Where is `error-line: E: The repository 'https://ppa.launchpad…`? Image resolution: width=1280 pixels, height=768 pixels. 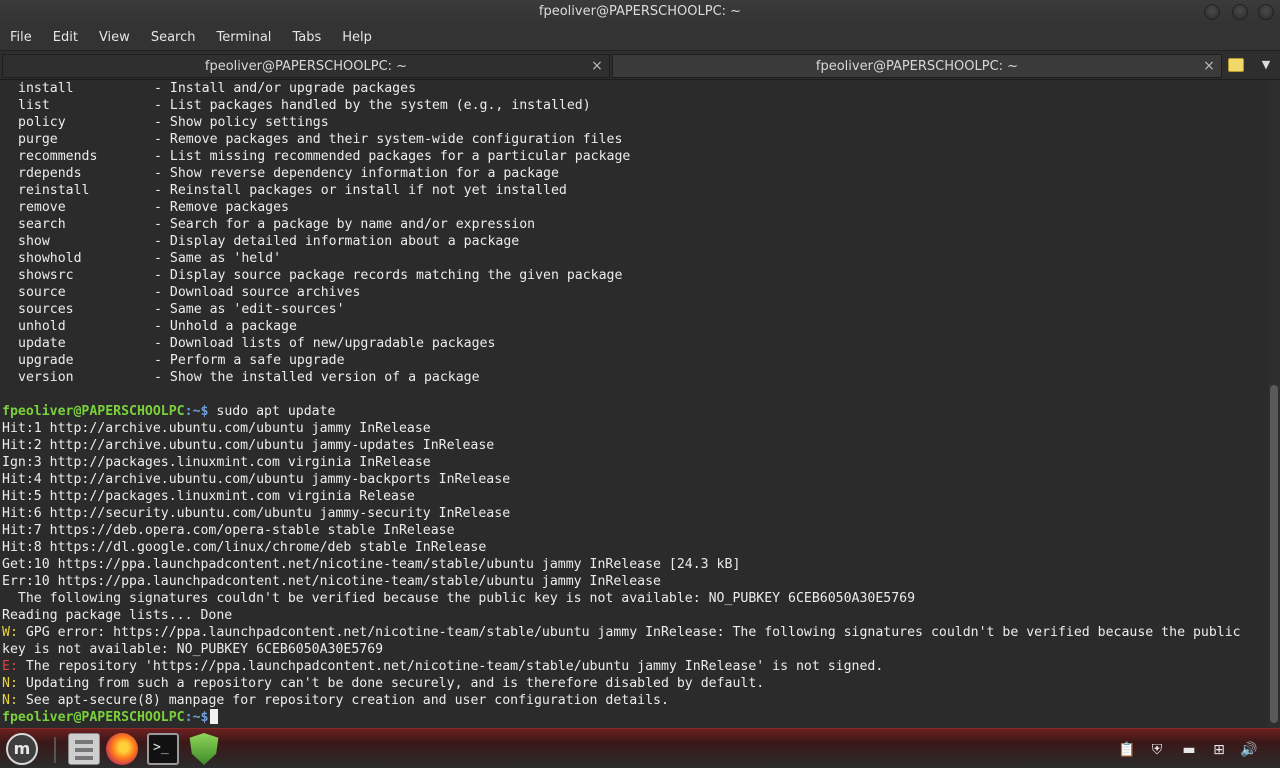
error-line: E: The repository 'https://ppa.launchpad… is located at coordinates (442, 666).